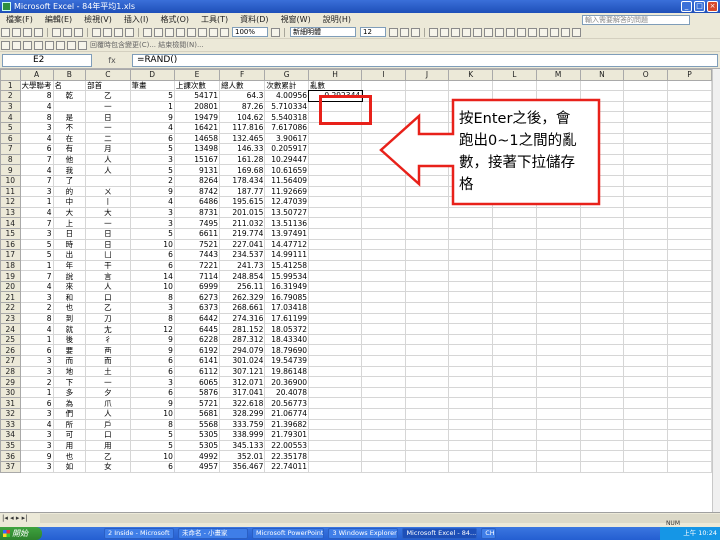  What do you see at coordinates (558, 75) in the screenshot?
I see `column-header: M` at bounding box center [558, 75].